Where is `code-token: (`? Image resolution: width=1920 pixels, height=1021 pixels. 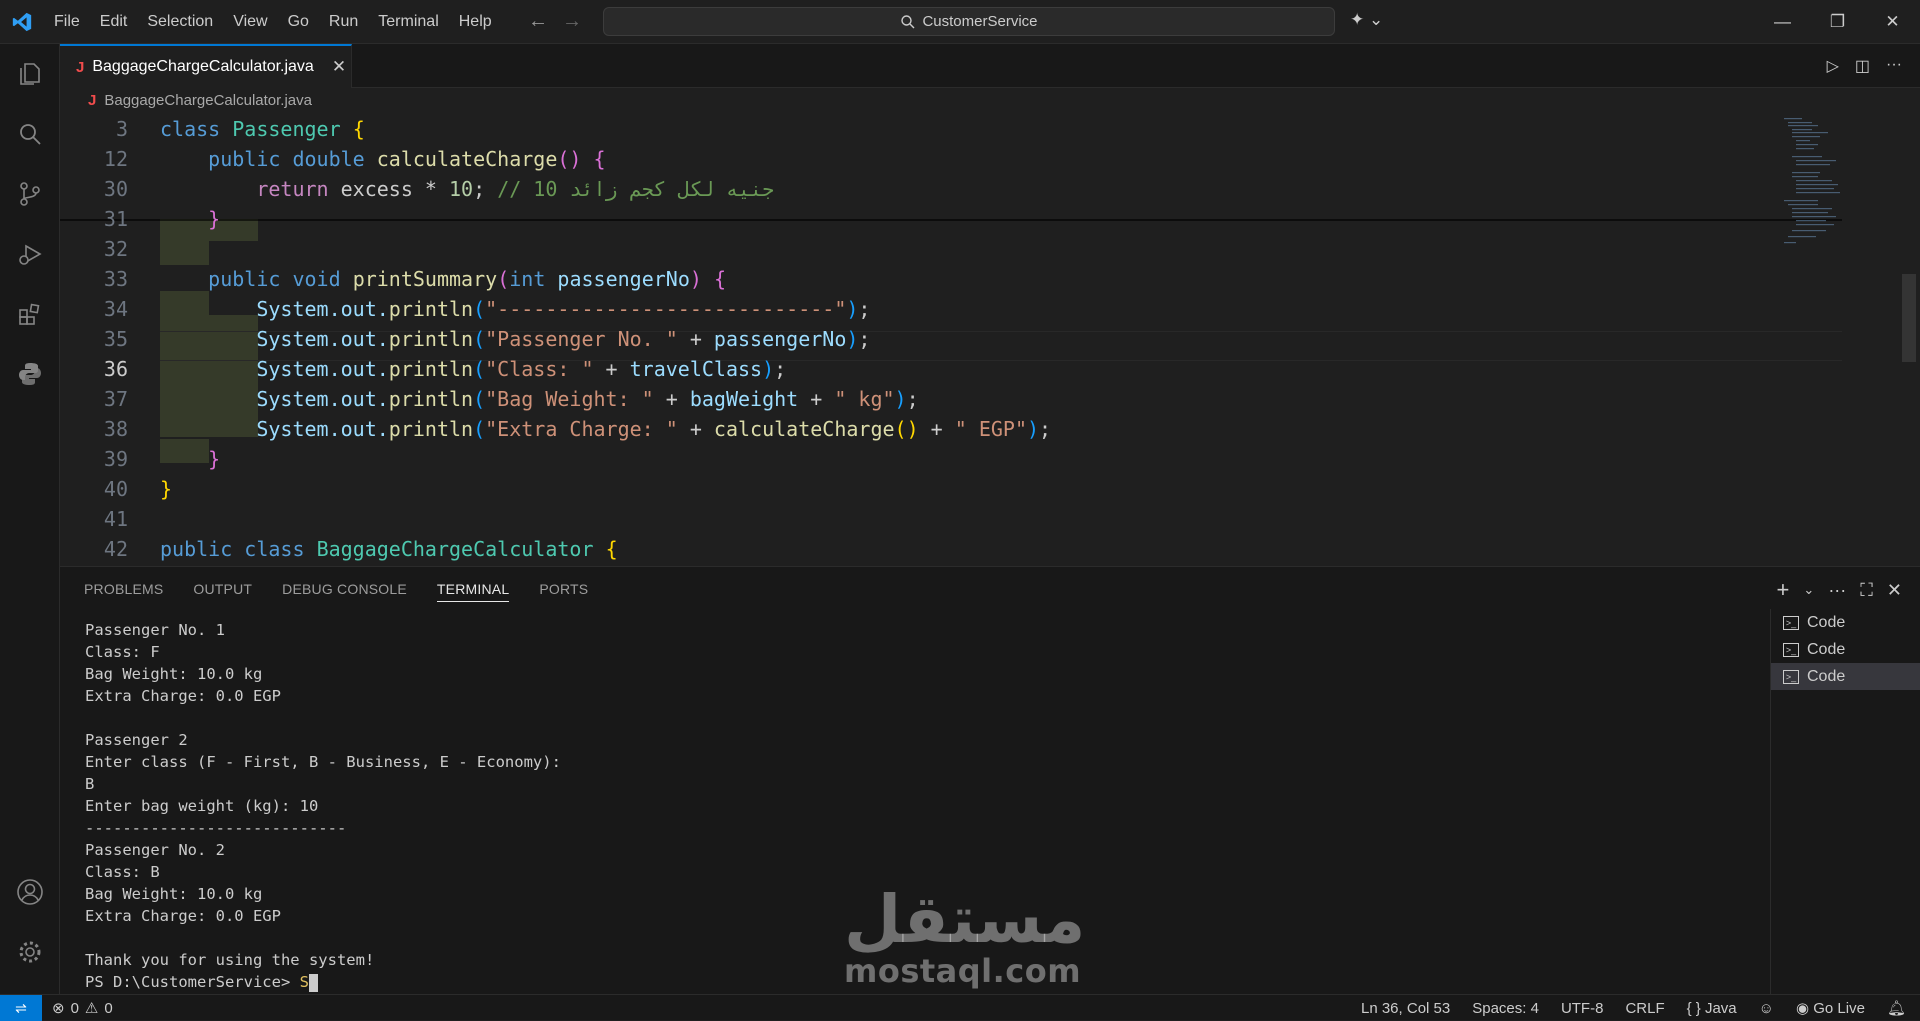 code-token: ( is located at coordinates (479, 429).